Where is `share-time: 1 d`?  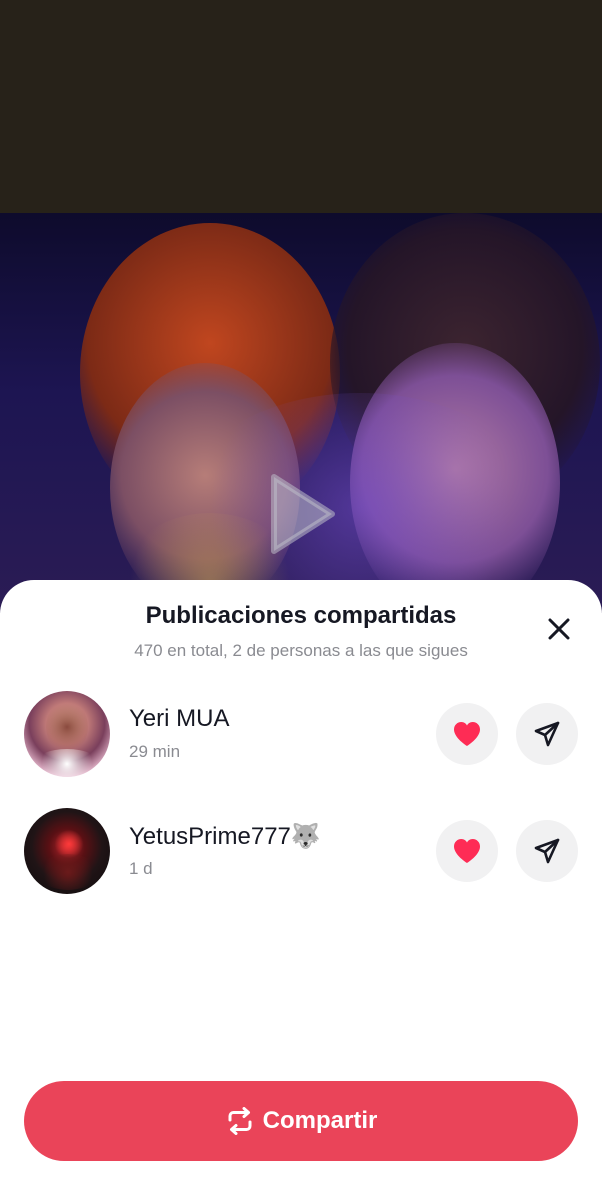
share-time: 1 d is located at coordinates (141, 868).